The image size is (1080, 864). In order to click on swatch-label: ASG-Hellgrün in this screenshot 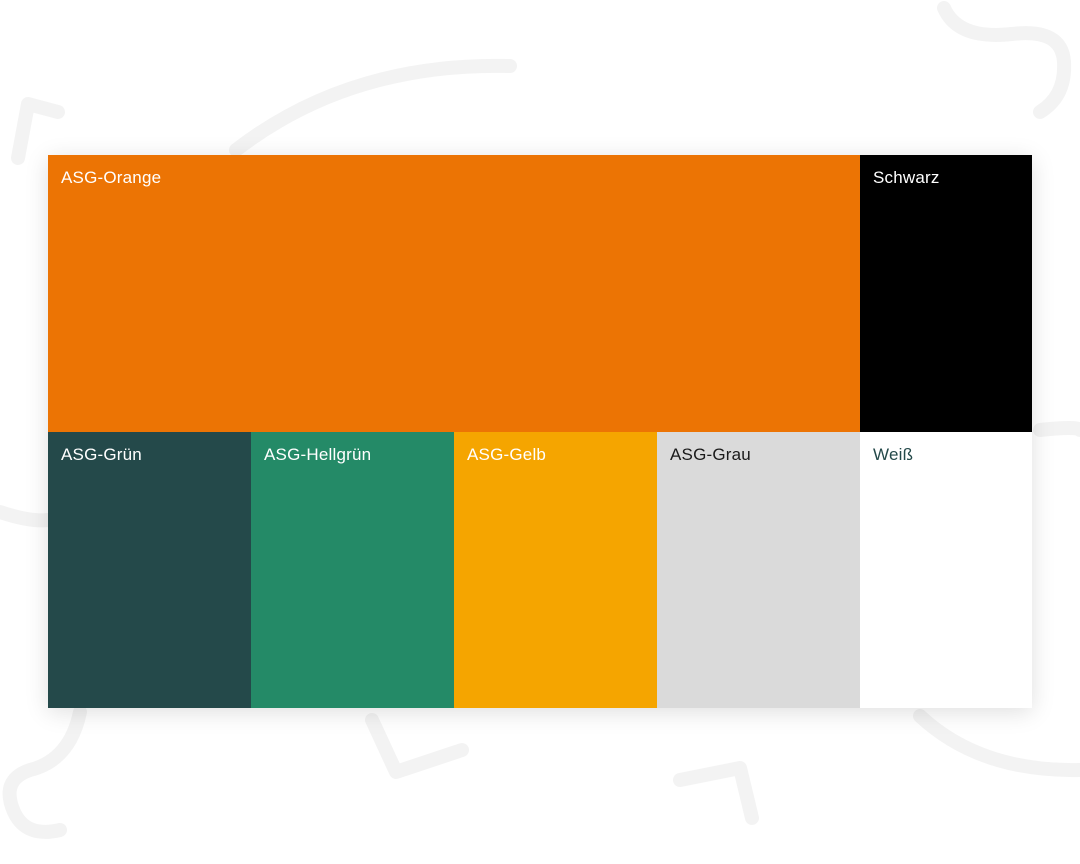, I will do `click(318, 454)`.